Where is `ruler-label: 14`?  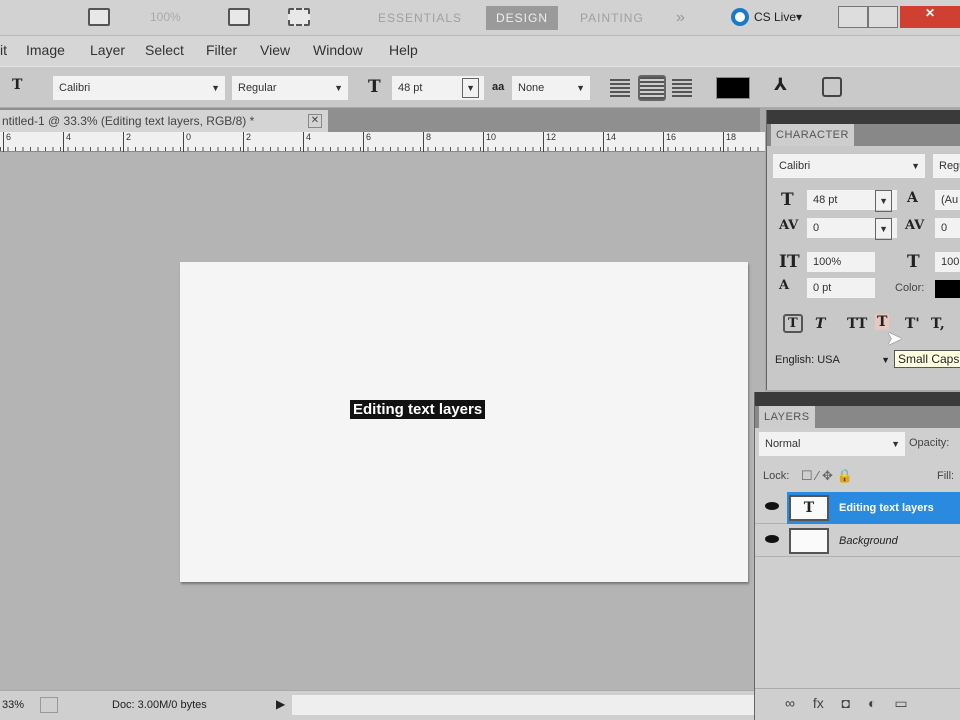 ruler-label: 14 is located at coordinates (609, 142).